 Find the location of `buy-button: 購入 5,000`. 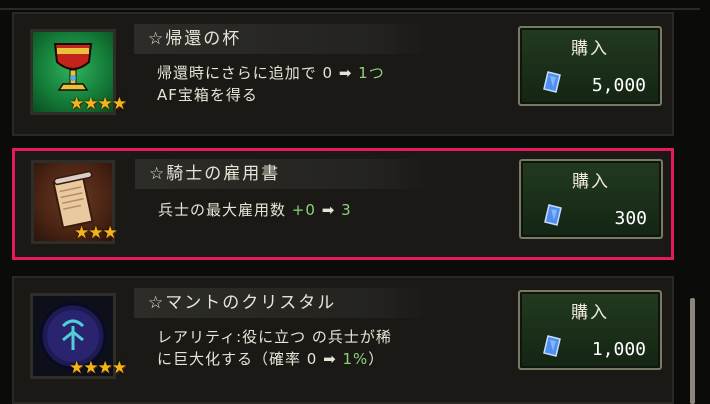

buy-button: 購入 5,000 is located at coordinates (590, 66).